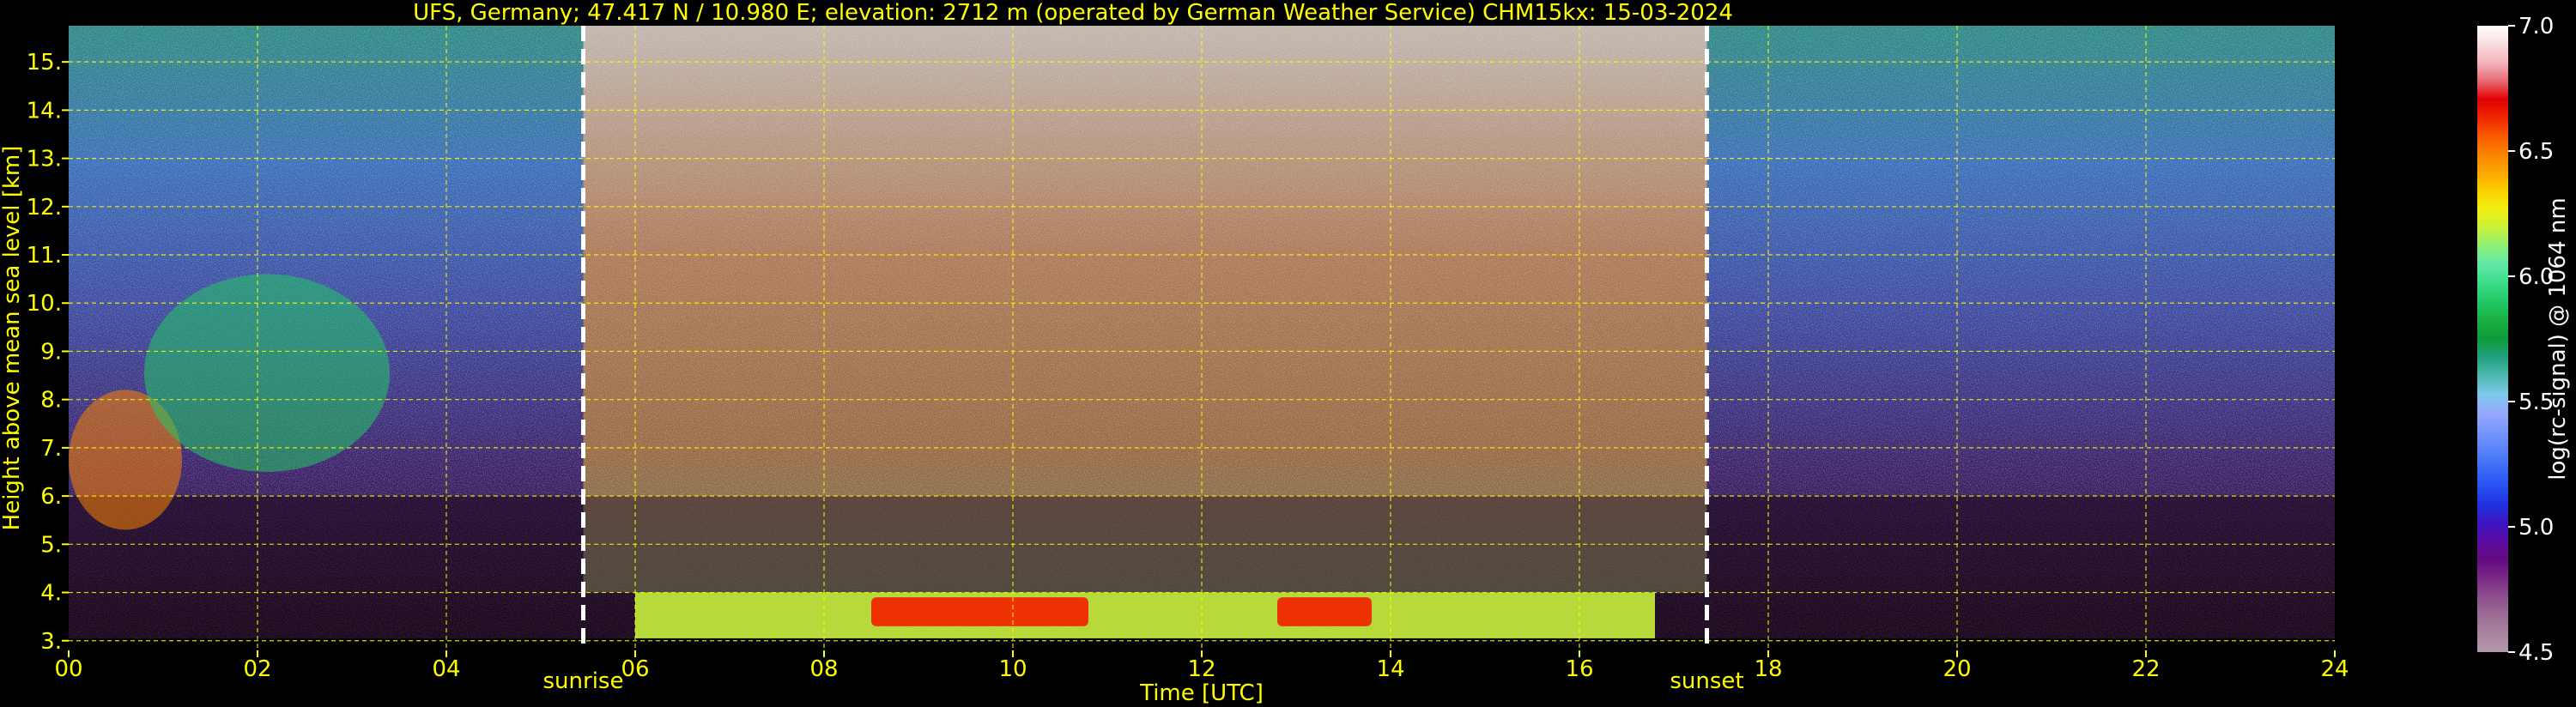  What do you see at coordinates (1706, 681) in the screenshot?
I see `event-label: sunset` at bounding box center [1706, 681].